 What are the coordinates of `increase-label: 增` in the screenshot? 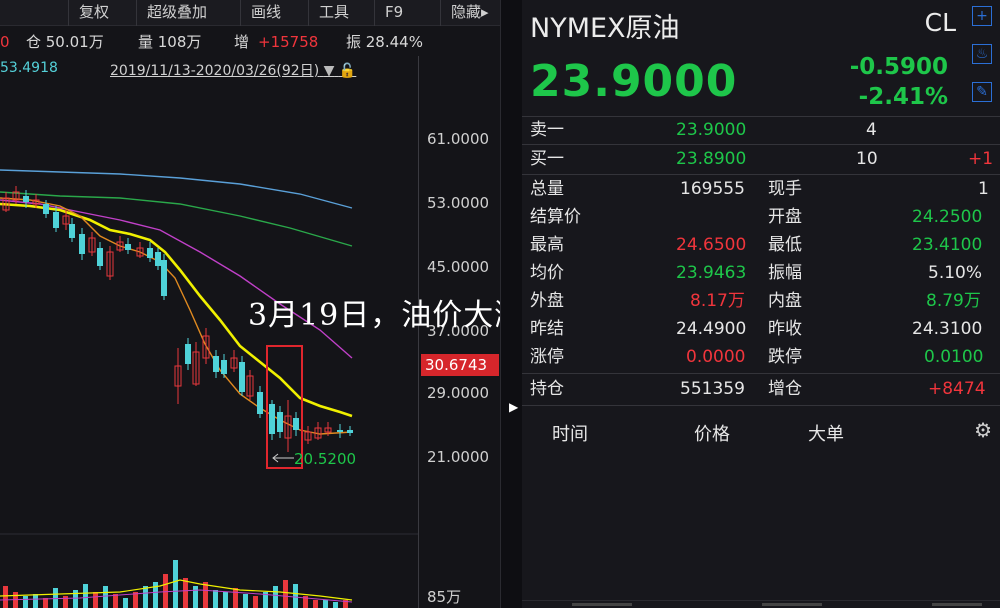 It's located at (242, 42).